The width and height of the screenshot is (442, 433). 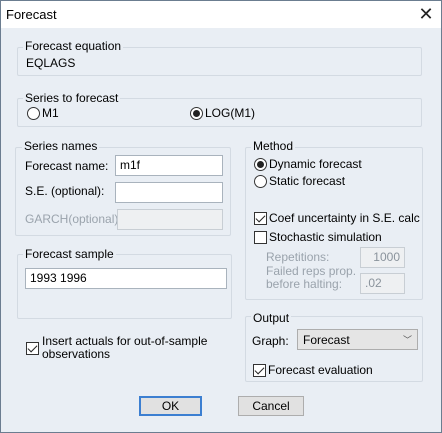 I want to click on checkbox-stochastic-simulation: Stochastic simulation, so click(x=318, y=237).